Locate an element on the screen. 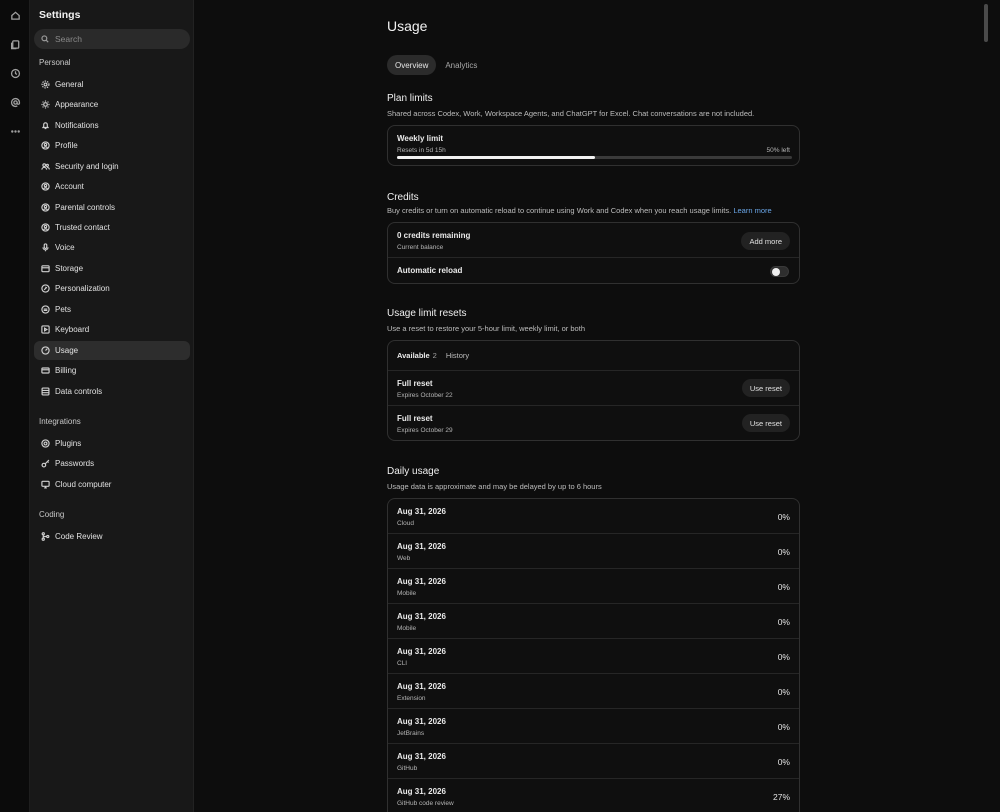  table-row: Aug 31, 2026 CLI 0% is located at coordinates (593, 656).